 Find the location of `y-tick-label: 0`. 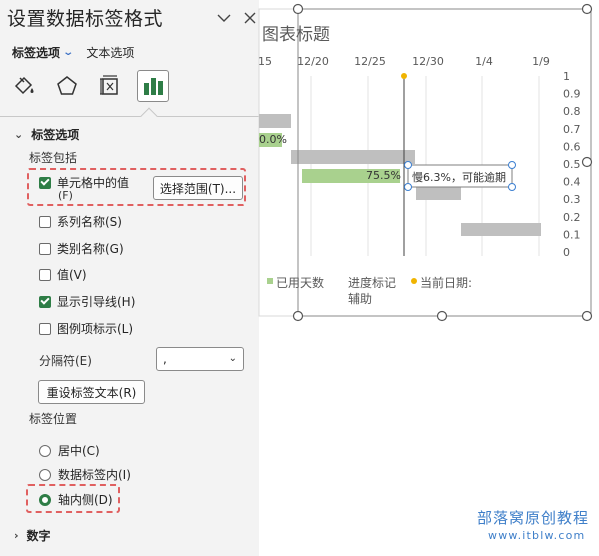

y-tick-label: 0 is located at coordinates (566, 252).